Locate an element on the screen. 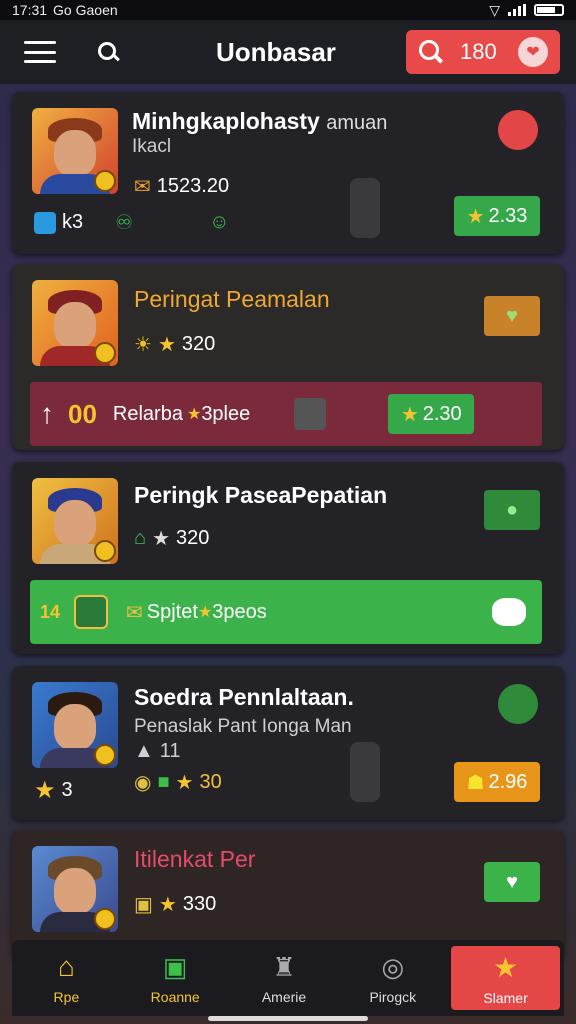  tab-label: Rpe is located at coordinates (66, 997).